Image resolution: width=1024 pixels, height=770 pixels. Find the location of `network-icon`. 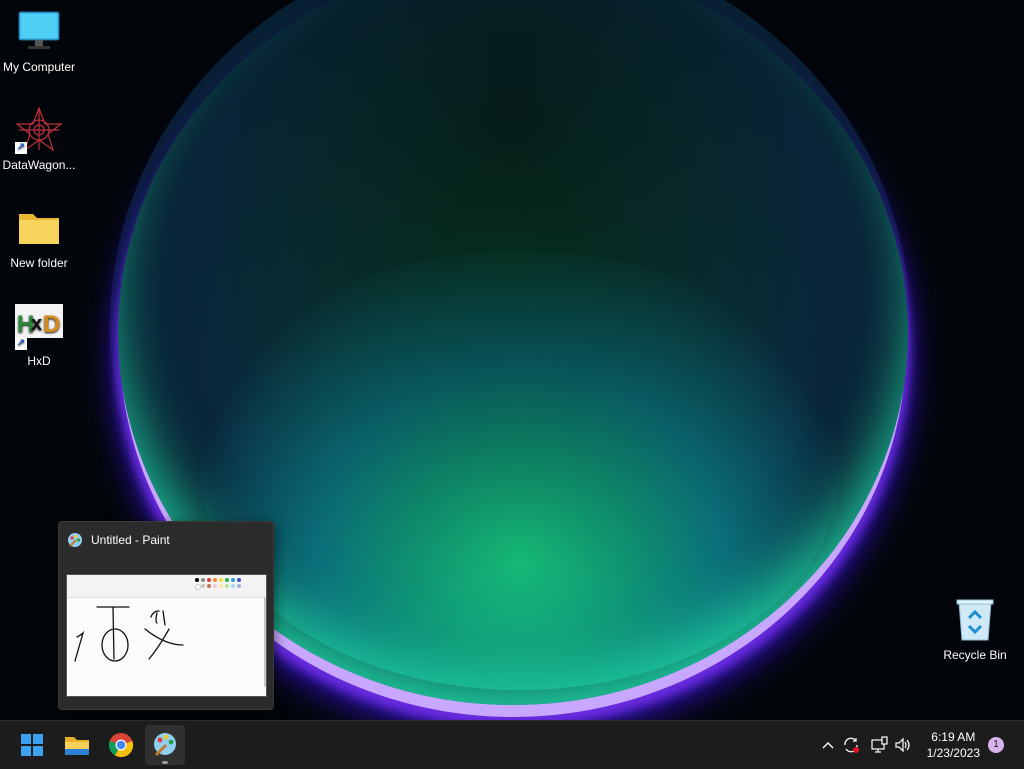

network-icon is located at coordinates (879, 745).